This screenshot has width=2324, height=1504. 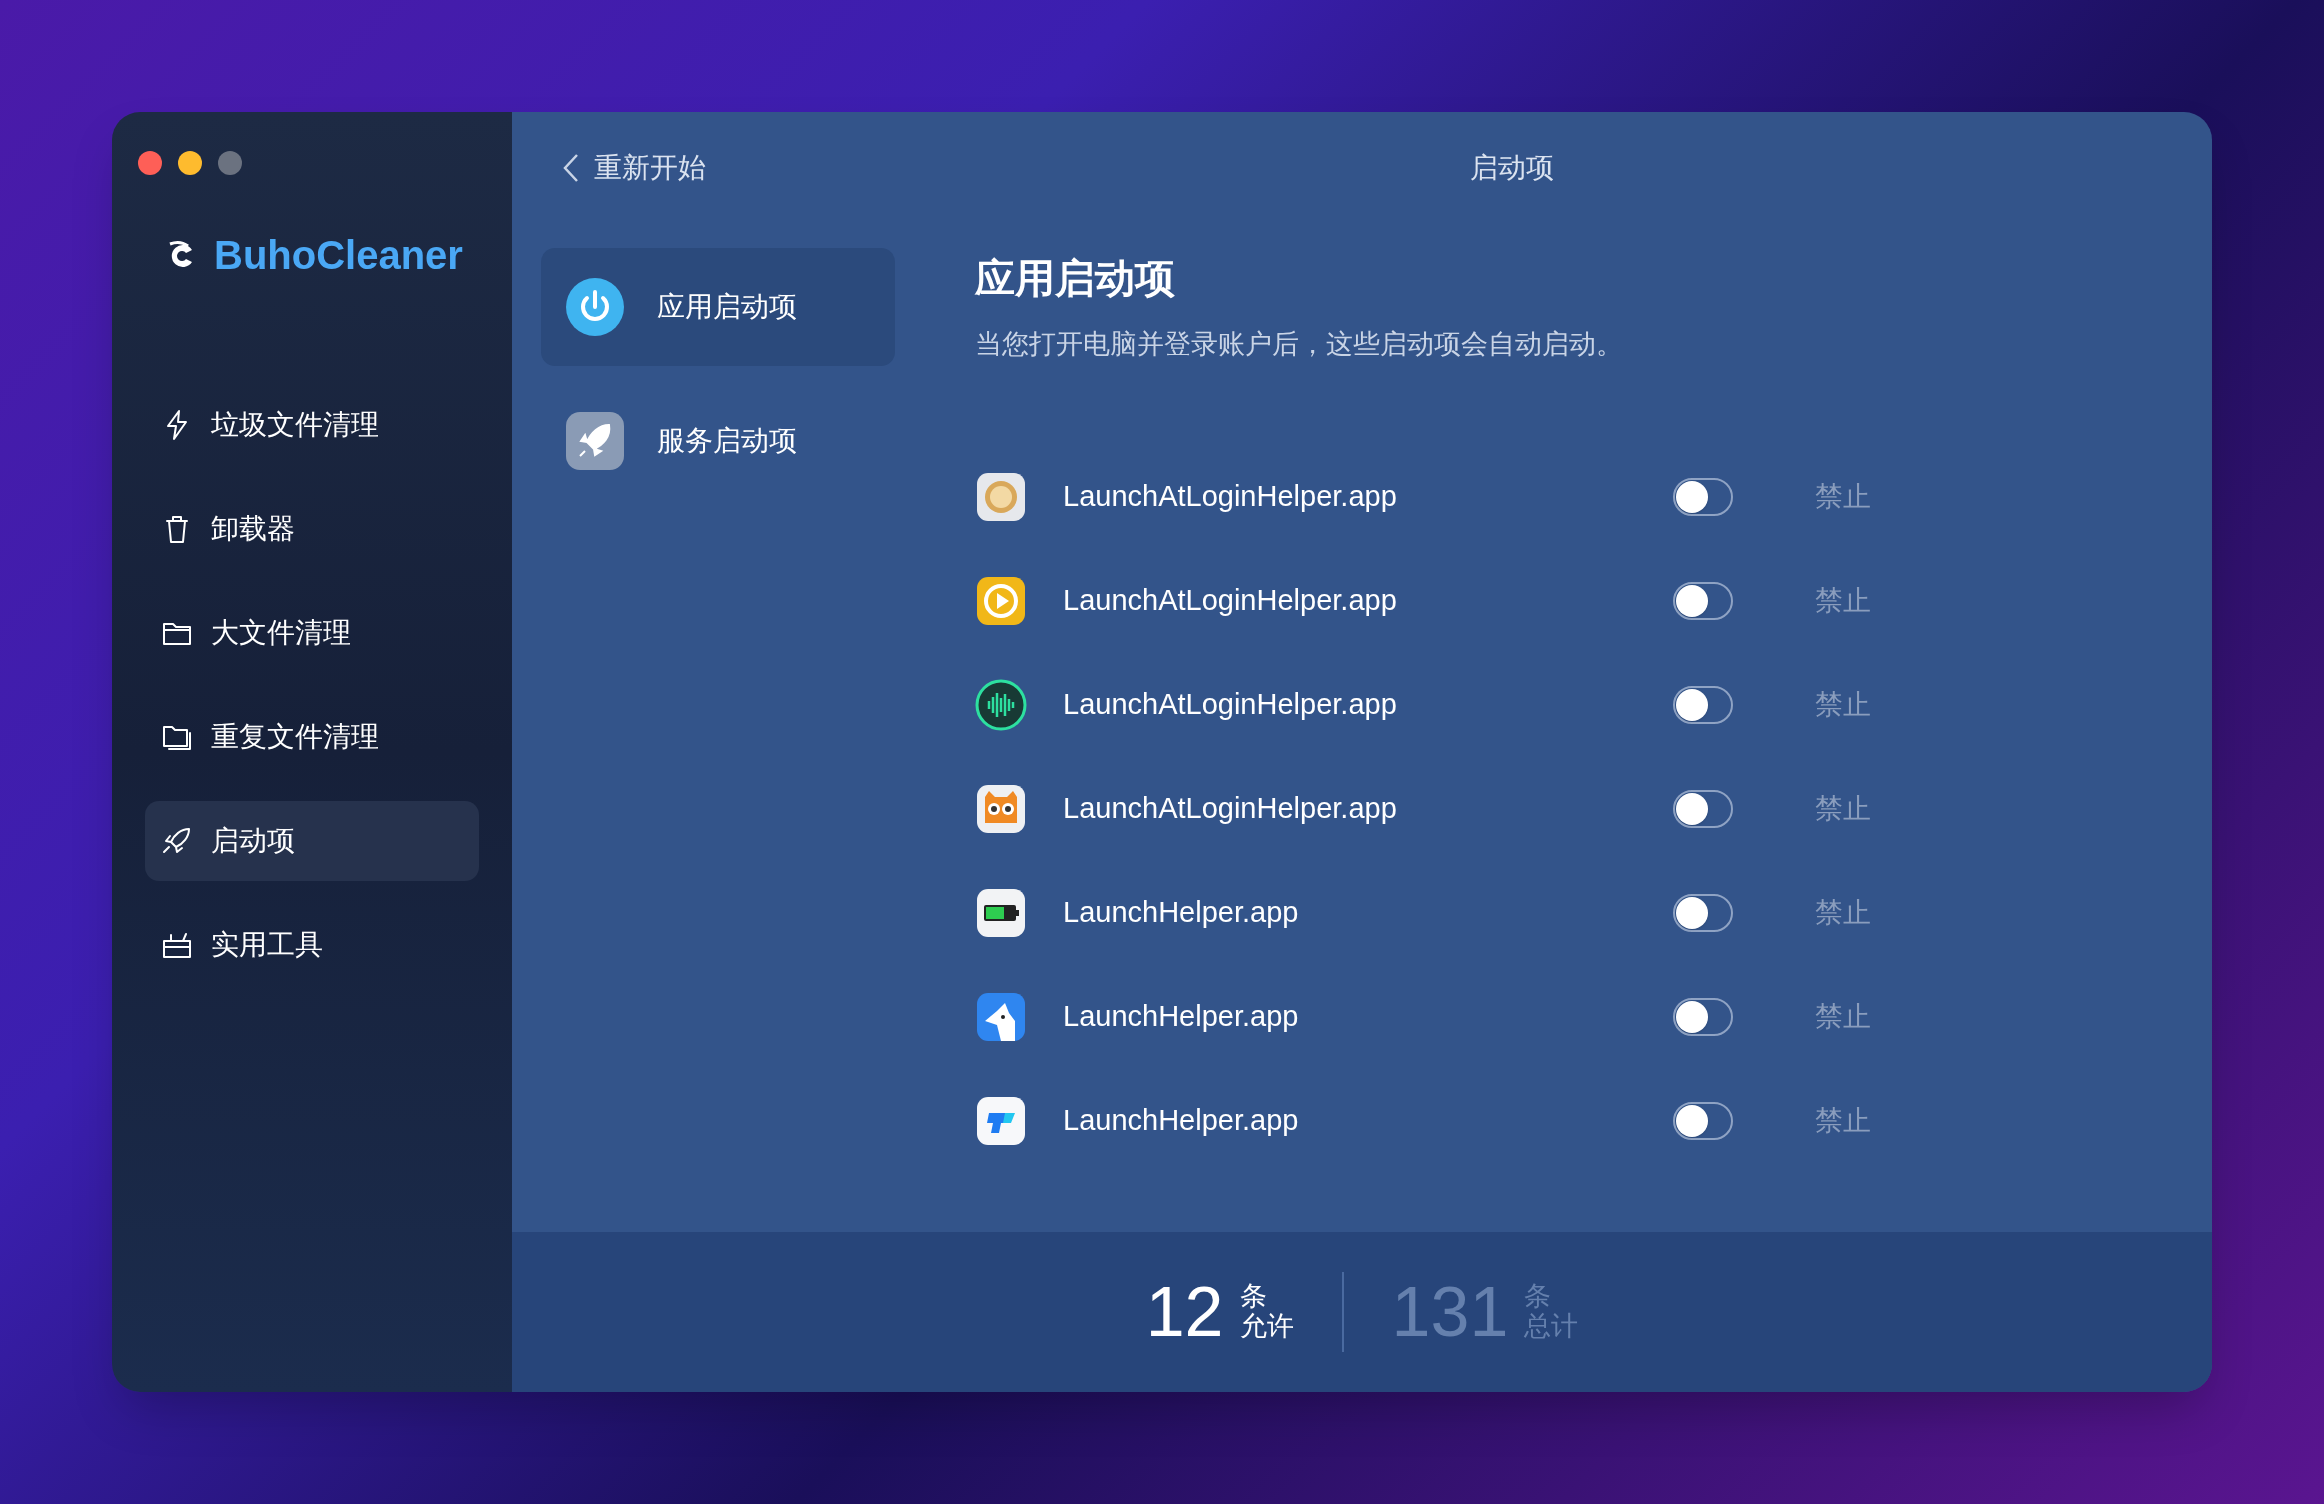 I want to click on dog-icon, so click(x=1001, y=1016).